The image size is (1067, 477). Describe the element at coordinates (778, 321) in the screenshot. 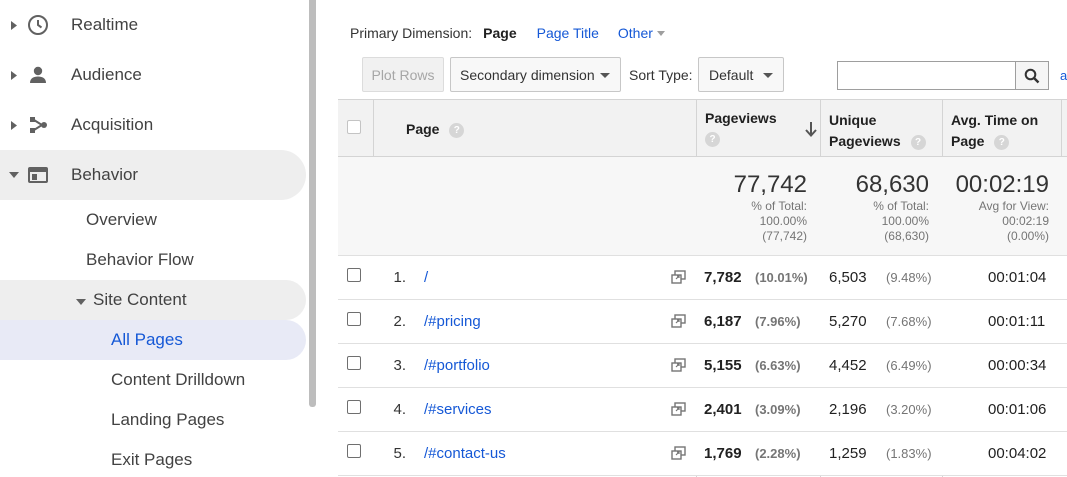

I see `row-pageviews-pct: (7.96%)` at that location.